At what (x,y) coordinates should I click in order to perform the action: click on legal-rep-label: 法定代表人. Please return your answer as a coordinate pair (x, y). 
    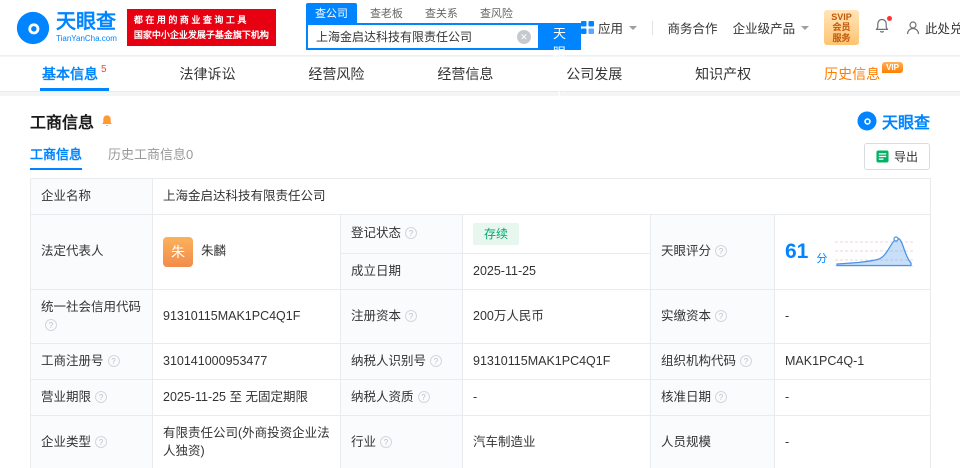
    Looking at the image, I should click on (72, 251).